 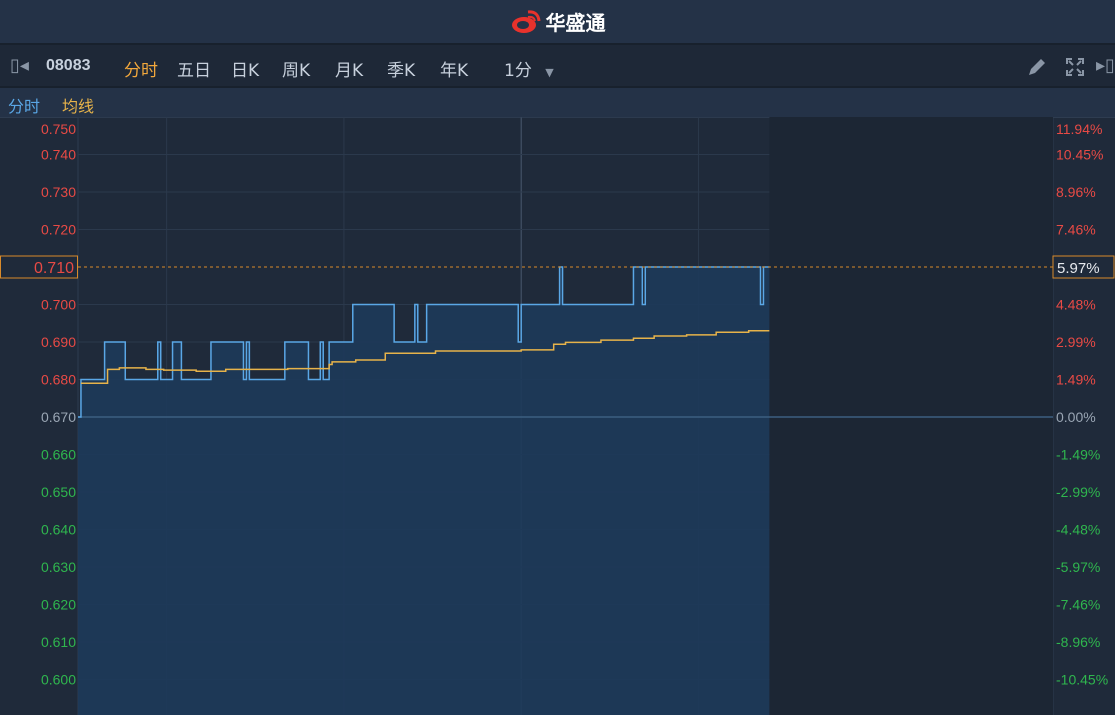 I want to click on interval-select: 1分 ▼, so click(x=529, y=68).